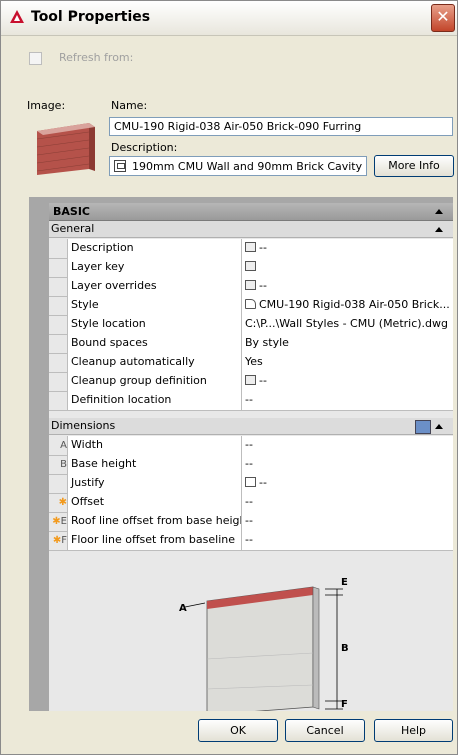  What do you see at coordinates (251, 229) in the screenshot?
I see `category-general: General` at bounding box center [251, 229].